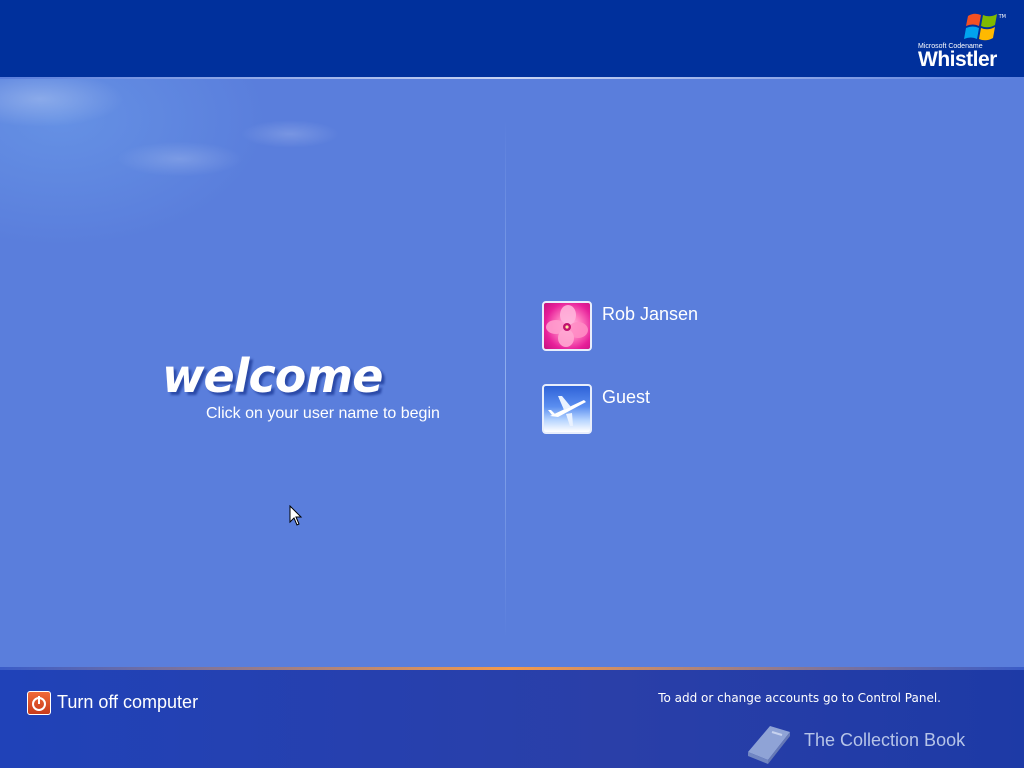 Image resolution: width=1024 pixels, height=768 pixels. What do you see at coordinates (769, 745) in the screenshot?
I see `book-icon` at bounding box center [769, 745].